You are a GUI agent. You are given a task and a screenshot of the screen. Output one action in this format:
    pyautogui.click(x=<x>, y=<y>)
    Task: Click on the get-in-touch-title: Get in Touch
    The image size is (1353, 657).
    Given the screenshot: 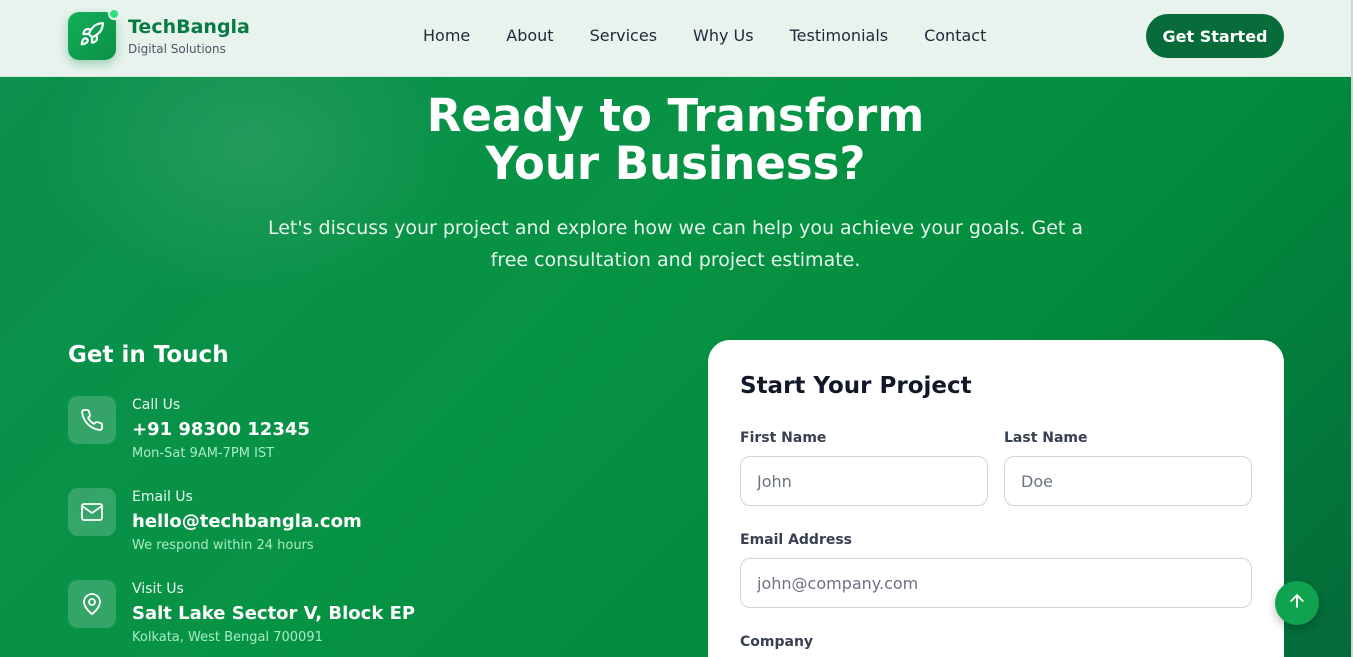 What is the action you would take?
    pyautogui.click(x=148, y=355)
    